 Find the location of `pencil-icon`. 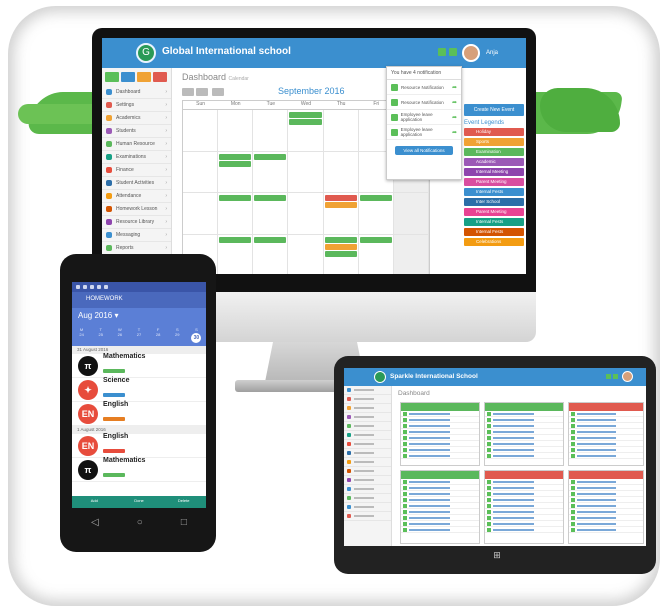

pencil-icon is located at coordinates (144, 77).